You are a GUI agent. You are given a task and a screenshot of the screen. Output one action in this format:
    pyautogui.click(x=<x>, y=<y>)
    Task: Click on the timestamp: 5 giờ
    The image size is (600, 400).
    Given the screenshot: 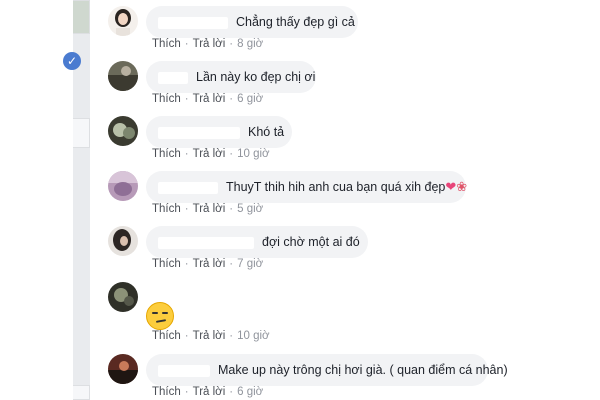 What is the action you would take?
    pyautogui.click(x=250, y=209)
    